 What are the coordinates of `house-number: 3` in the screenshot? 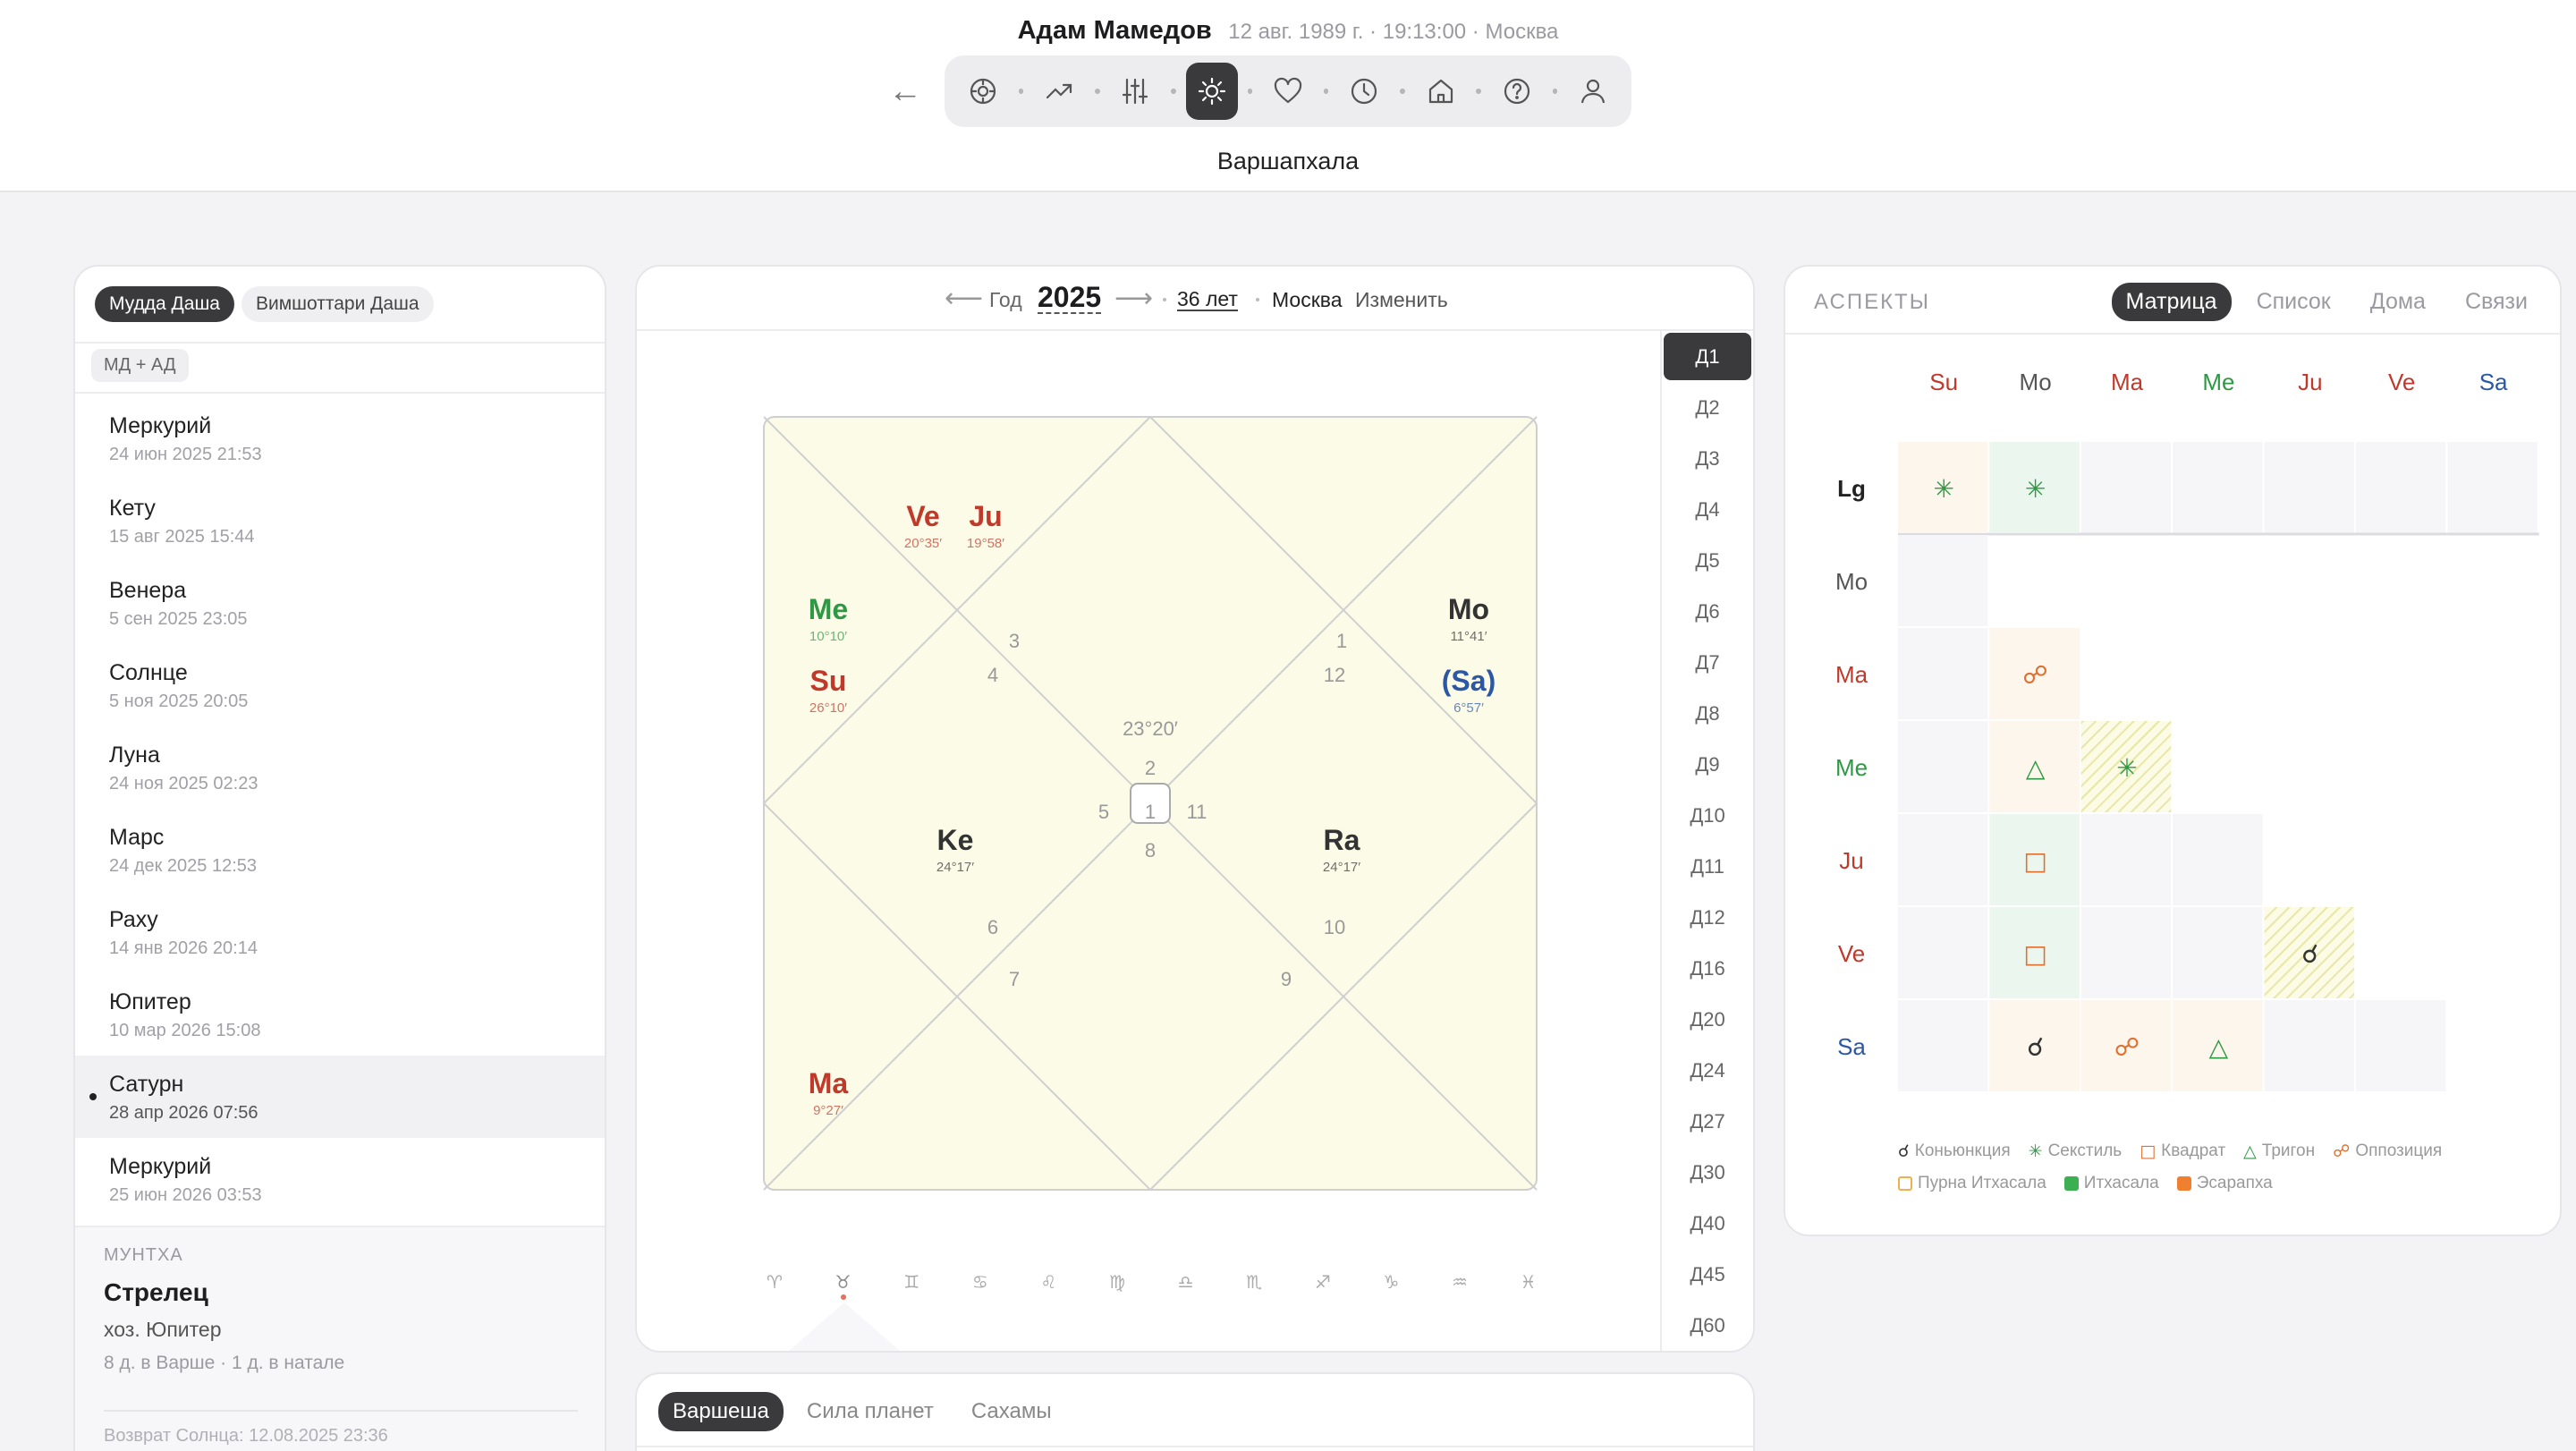 It's located at (1014, 641).